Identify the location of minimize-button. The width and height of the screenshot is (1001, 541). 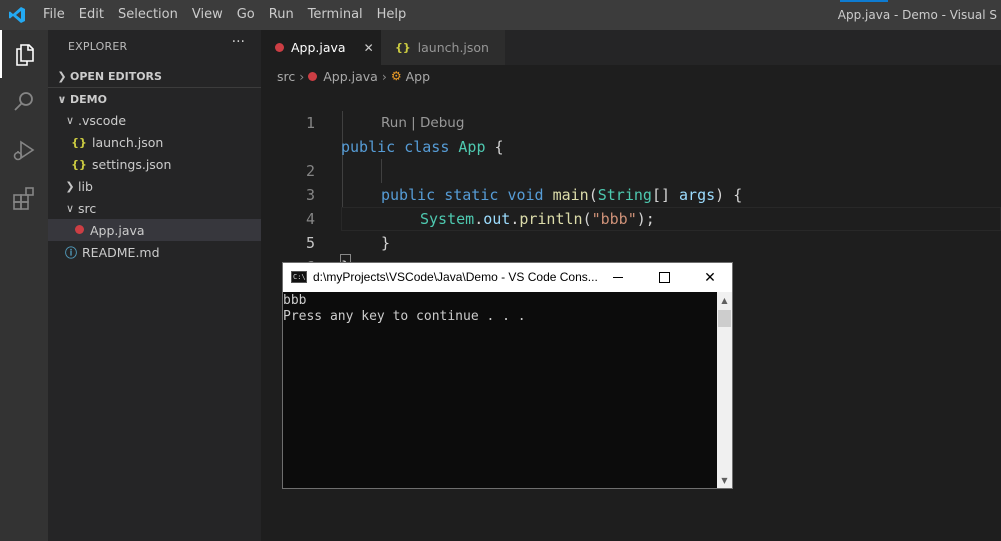
(618, 277).